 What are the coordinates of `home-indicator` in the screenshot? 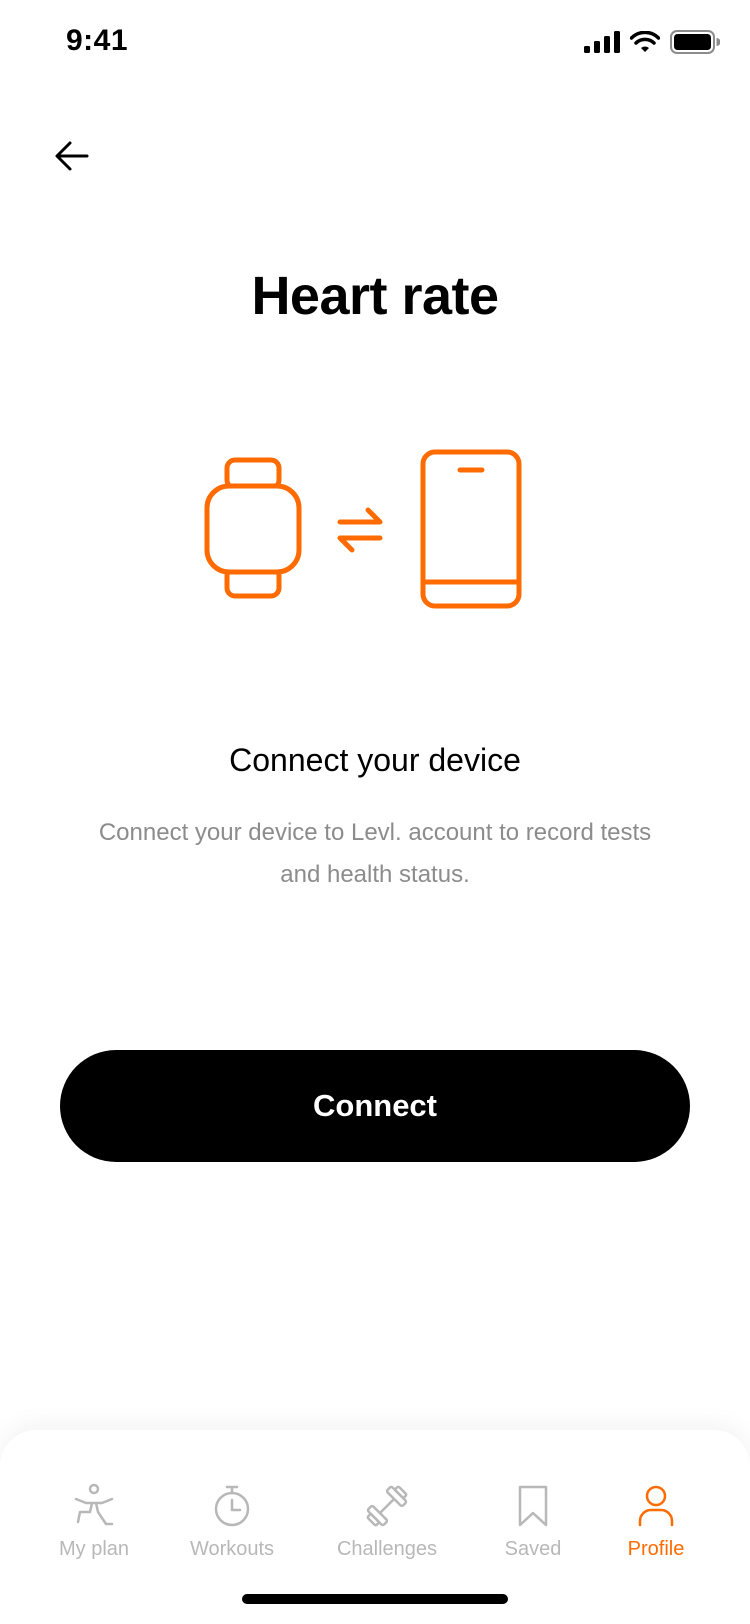 It's located at (375, 1599).